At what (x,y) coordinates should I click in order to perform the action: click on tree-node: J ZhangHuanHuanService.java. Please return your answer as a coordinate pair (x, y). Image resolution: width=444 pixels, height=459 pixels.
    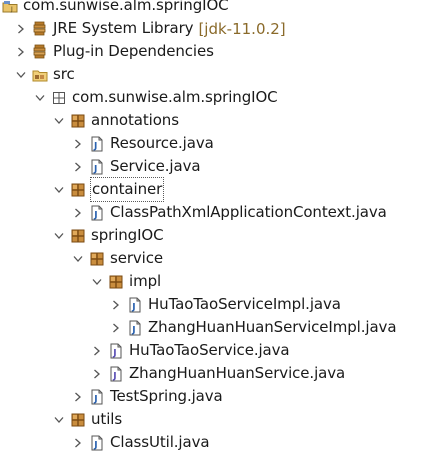
    Looking at the image, I should click on (222, 373).